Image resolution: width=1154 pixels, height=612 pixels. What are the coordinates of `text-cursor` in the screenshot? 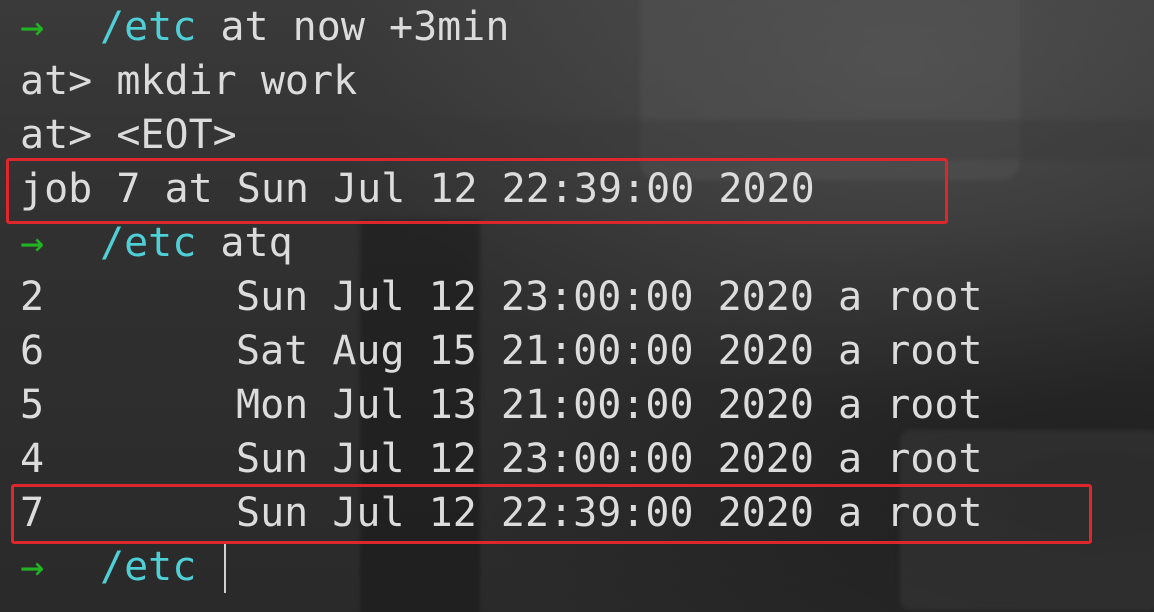 It's located at (225, 567).